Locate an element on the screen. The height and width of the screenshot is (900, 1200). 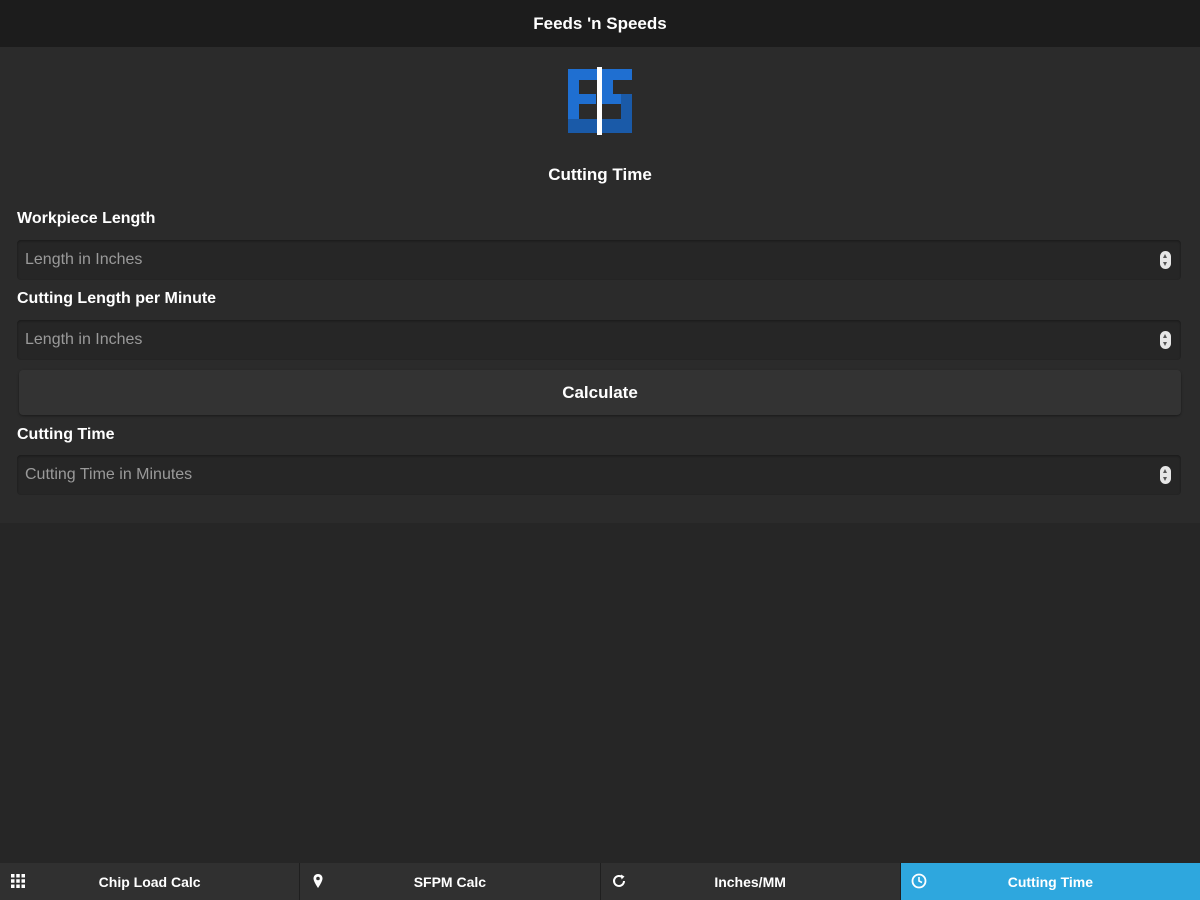
workpiece-length-label: Workpiece Length is located at coordinates (86, 218).